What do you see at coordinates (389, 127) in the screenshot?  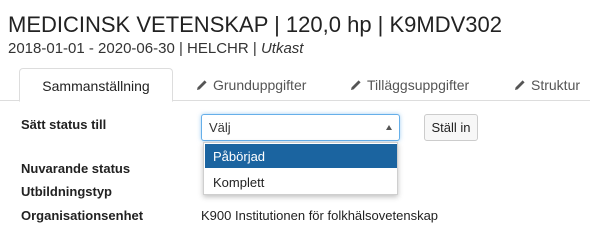 I see `caret-up-icon` at bounding box center [389, 127].